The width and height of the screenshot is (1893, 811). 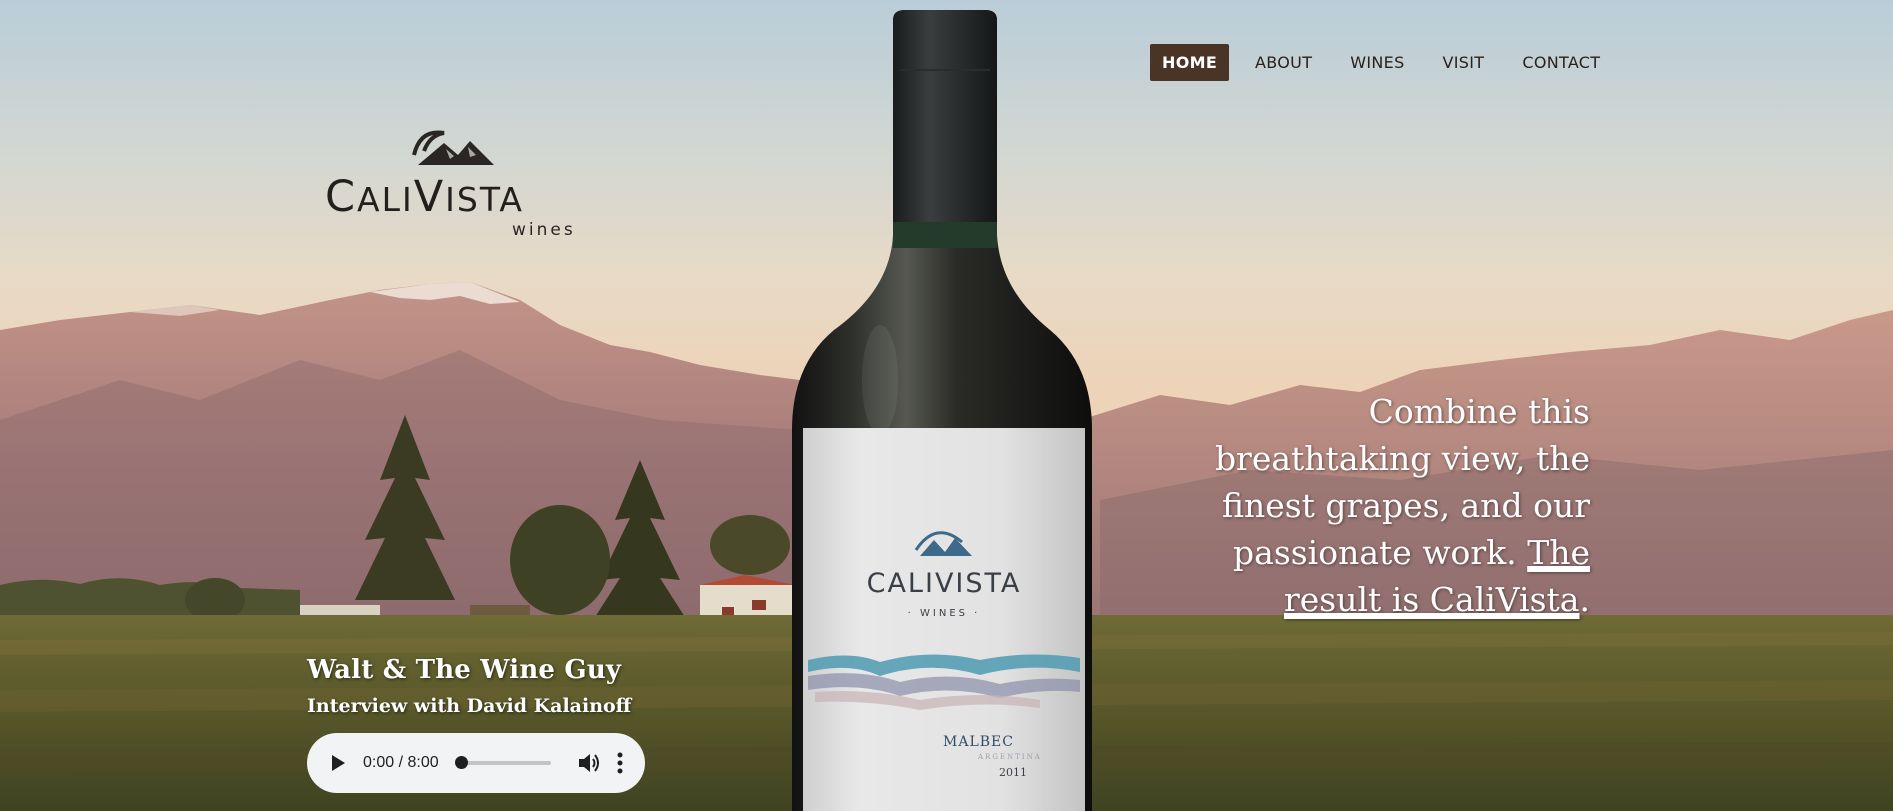 I want to click on nav-home: HOME, so click(x=1190, y=62).